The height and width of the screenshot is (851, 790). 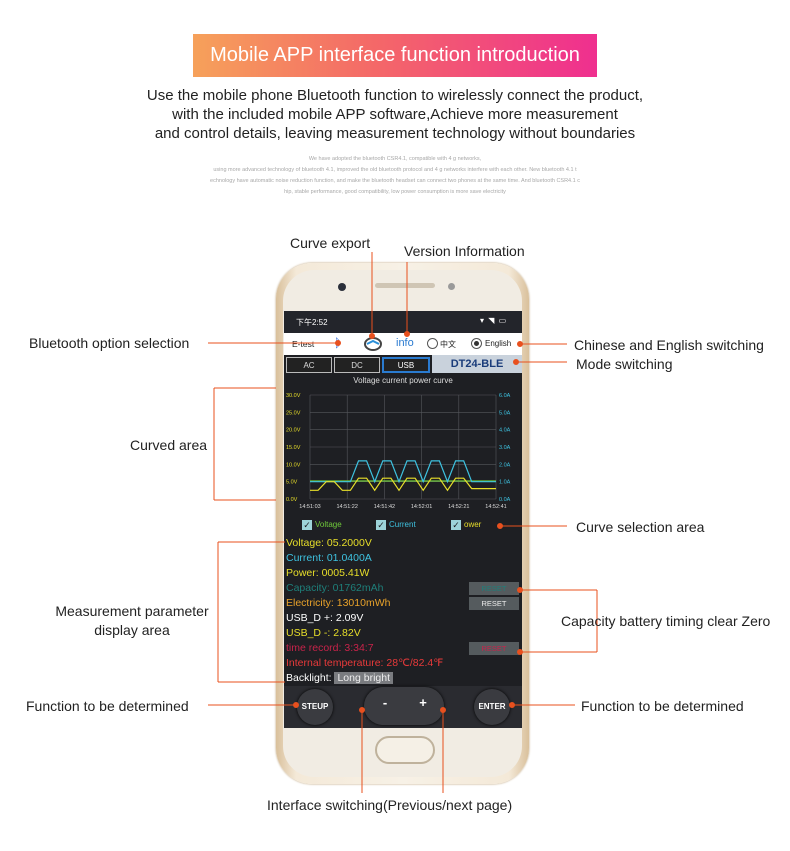 What do you see at coordinates (640, 527) in the screenshot?
I see `callout-curve-selection: Curve selection area` at bounding box center [640, 527].